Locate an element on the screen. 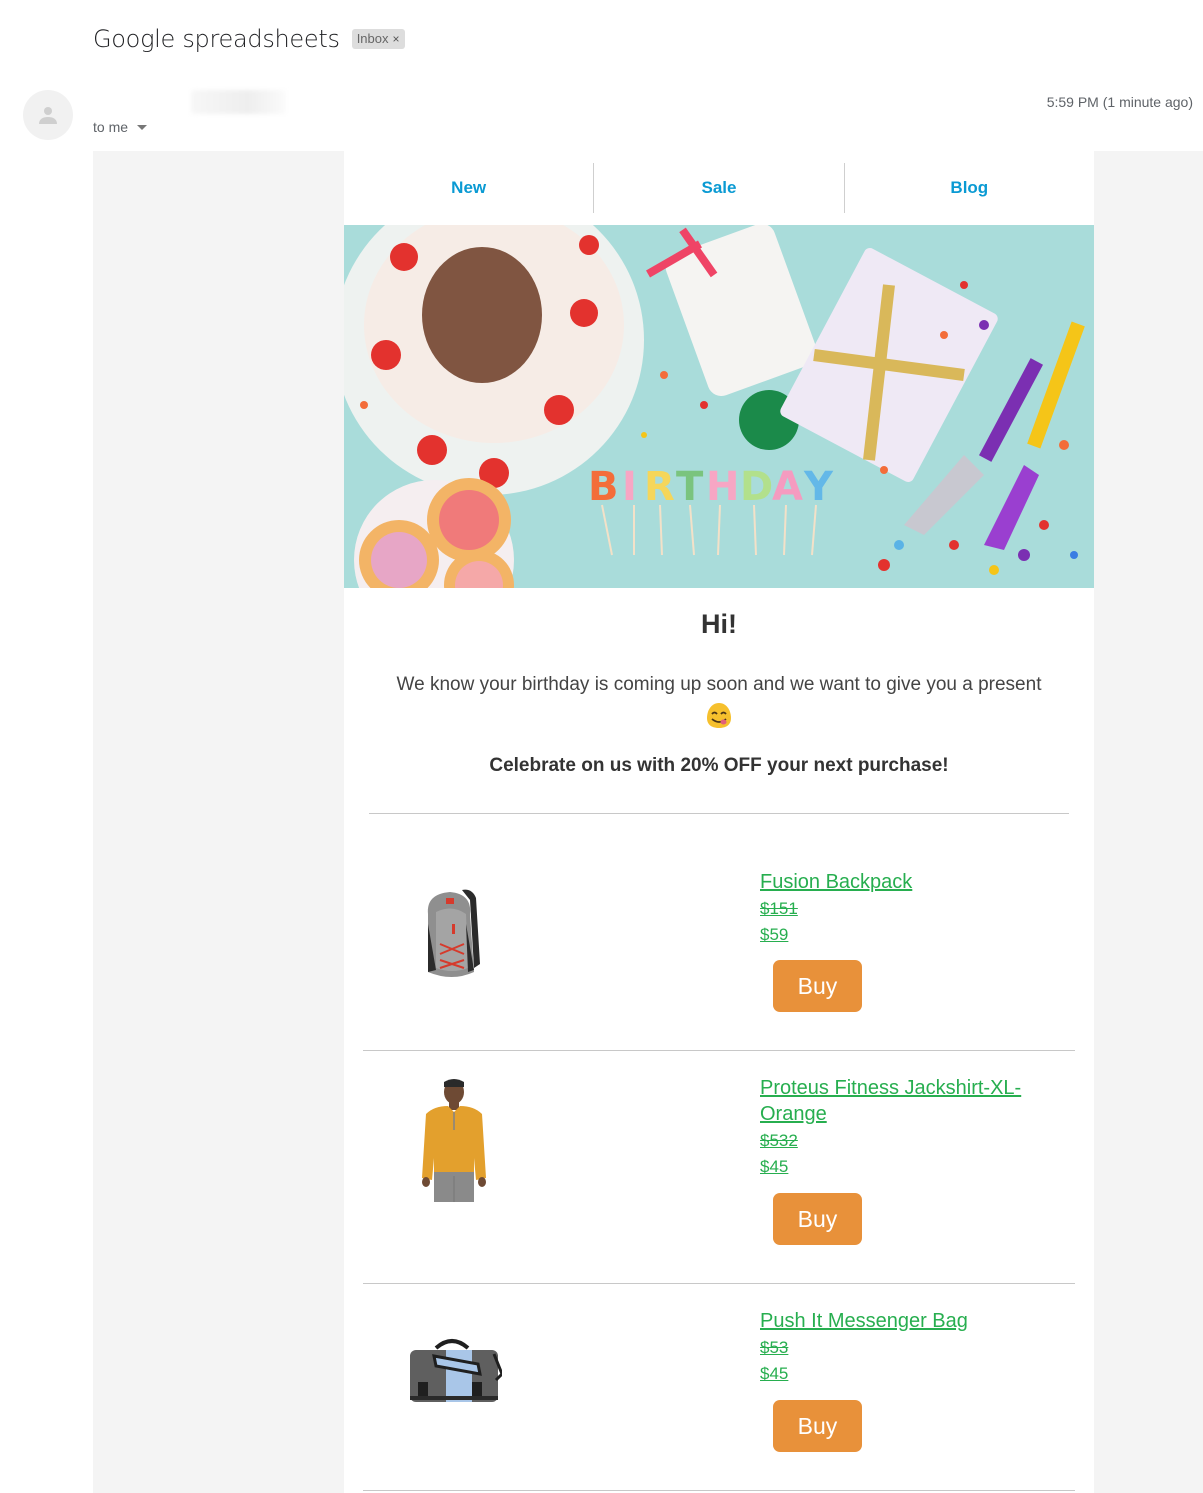 Image resolution: width=1203 pixels, height=1493 pixels. person-icon is located at coordinates (48, 115).